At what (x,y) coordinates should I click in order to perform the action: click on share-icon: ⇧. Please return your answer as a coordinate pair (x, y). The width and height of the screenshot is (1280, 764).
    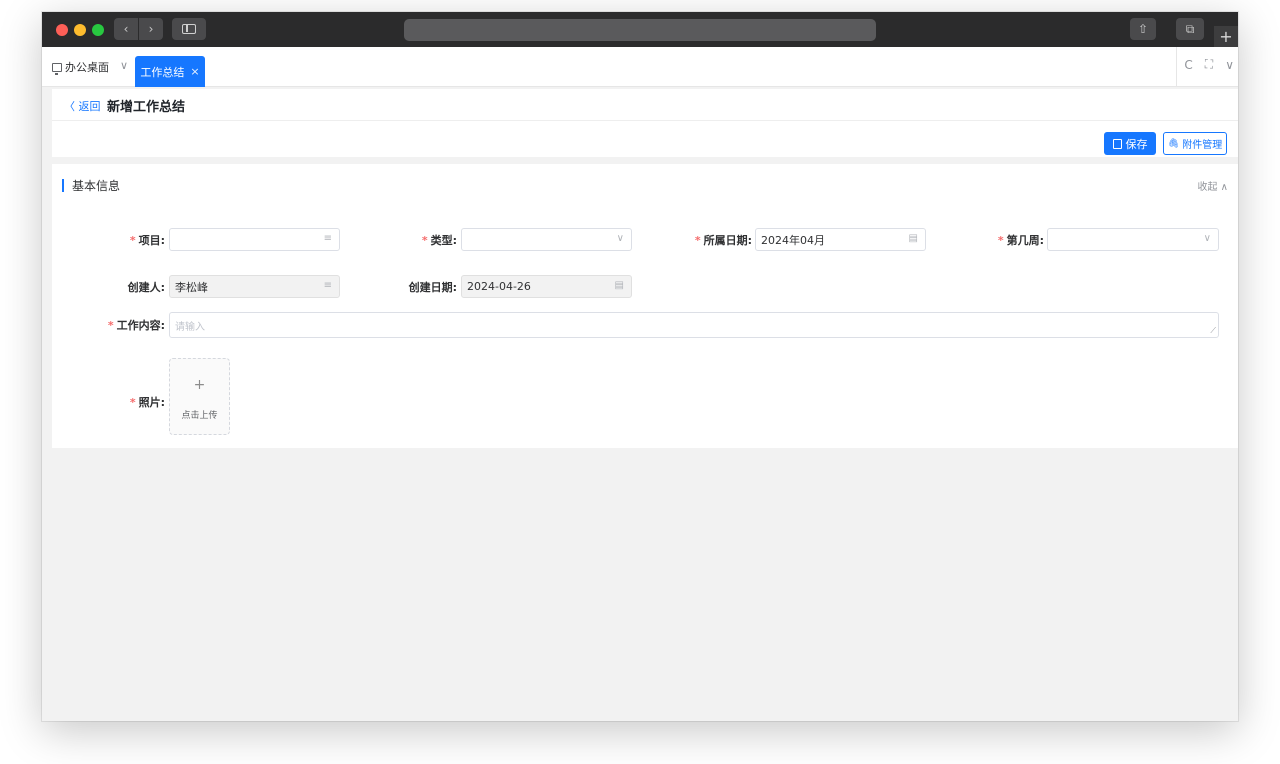
    Looking at the image, I should click on (1143, 29).